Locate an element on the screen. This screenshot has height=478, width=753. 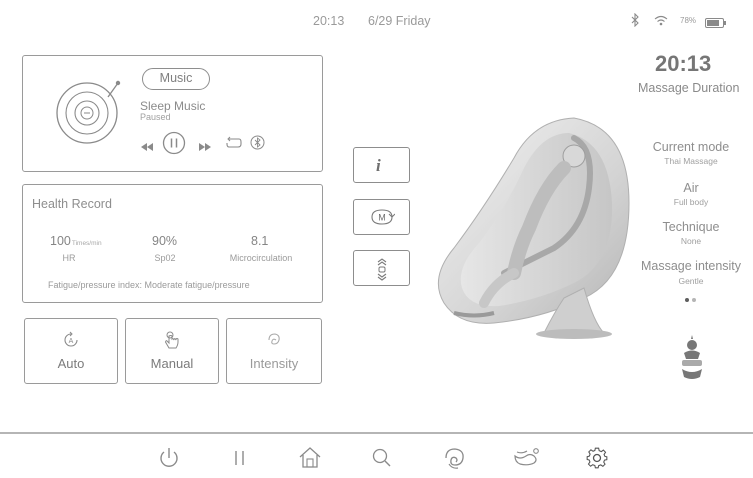
air-value: Full body is located at coordinates (691, 202).